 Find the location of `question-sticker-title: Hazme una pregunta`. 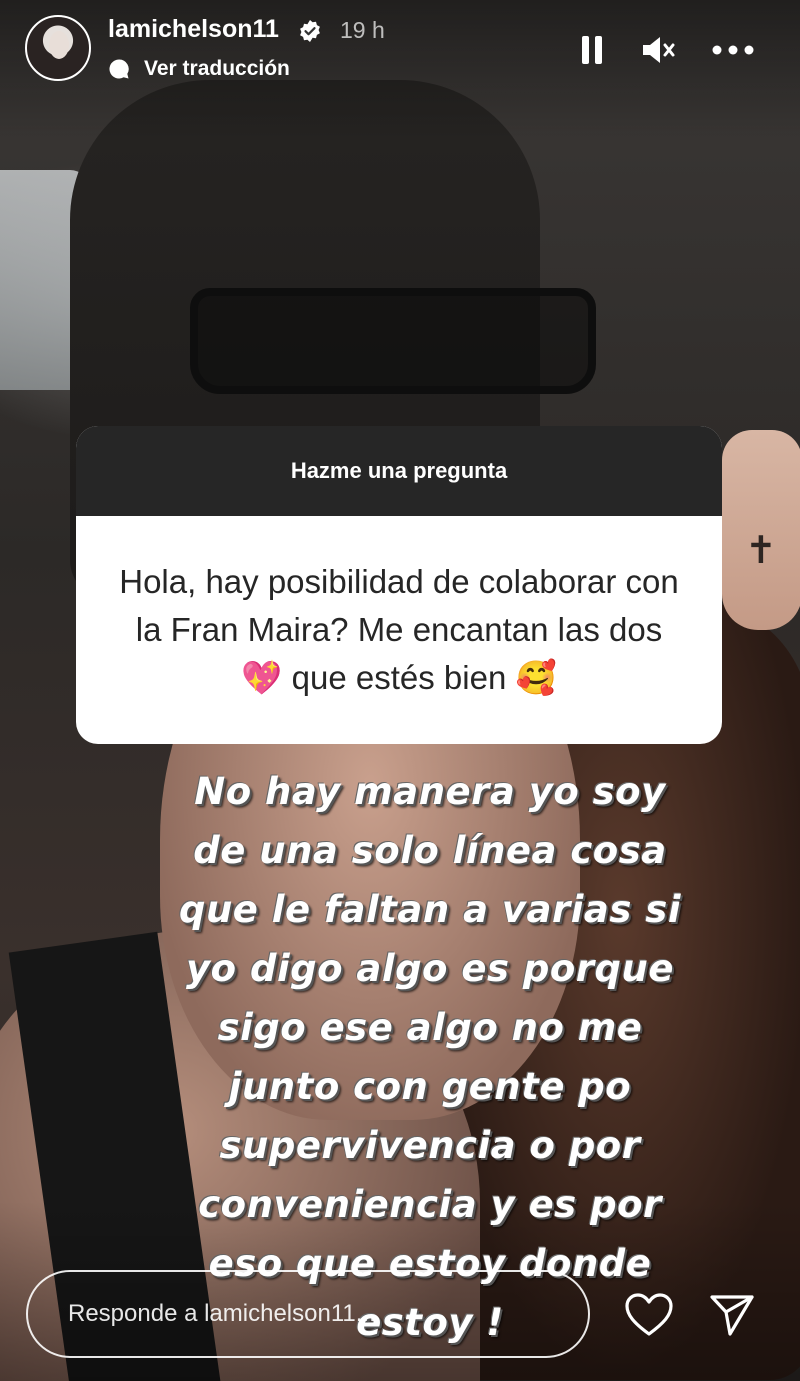

question-sticker-title: Hazme una pregunta is located at coordinates (399, 470).